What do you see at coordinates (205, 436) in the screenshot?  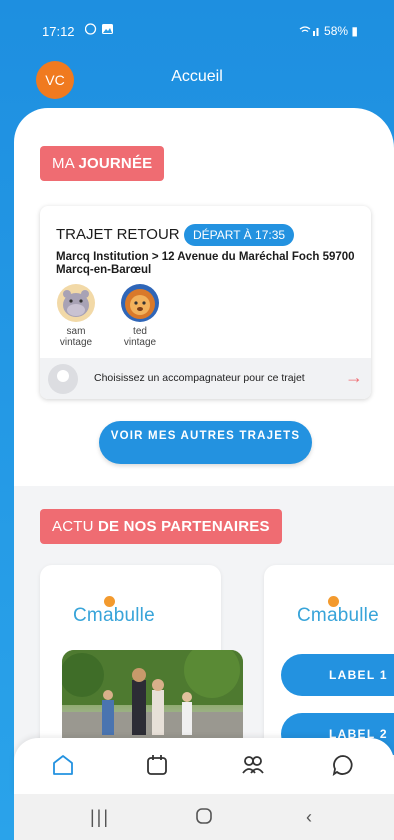 I see `more-trips-label: VOIR MES AUTRES TRAJETS` at bounding box center [205, 436].